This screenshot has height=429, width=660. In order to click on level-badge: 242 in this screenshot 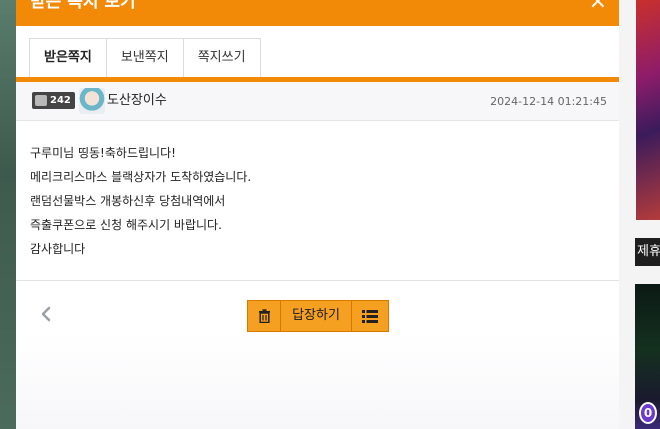, I will do `click(53, 100)`.